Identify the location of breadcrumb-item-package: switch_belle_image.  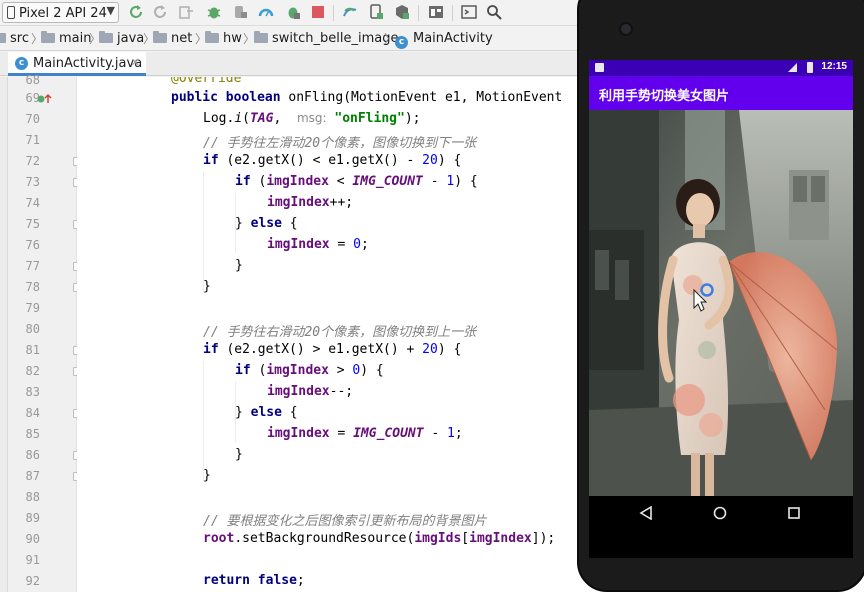
(326, 39).